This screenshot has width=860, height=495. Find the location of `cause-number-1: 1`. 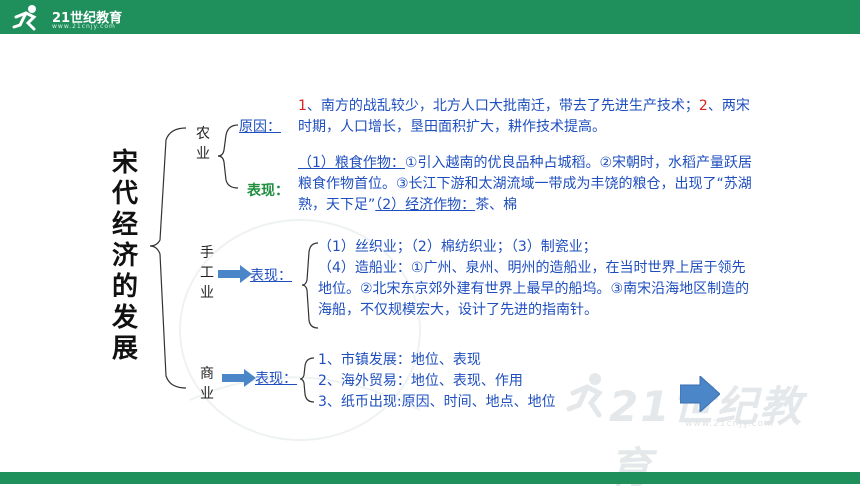

cause-number-1: 1 is located at coordinates (302, 106).